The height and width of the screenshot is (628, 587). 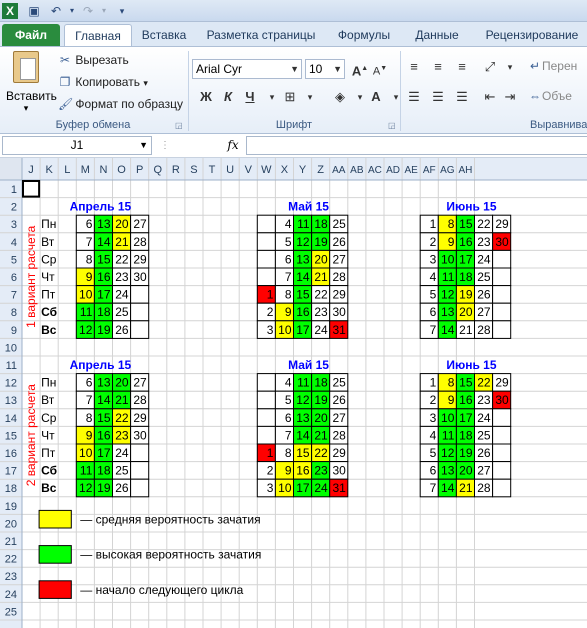 I want to click on tab-data: Данные, so click(x=437, y=35).